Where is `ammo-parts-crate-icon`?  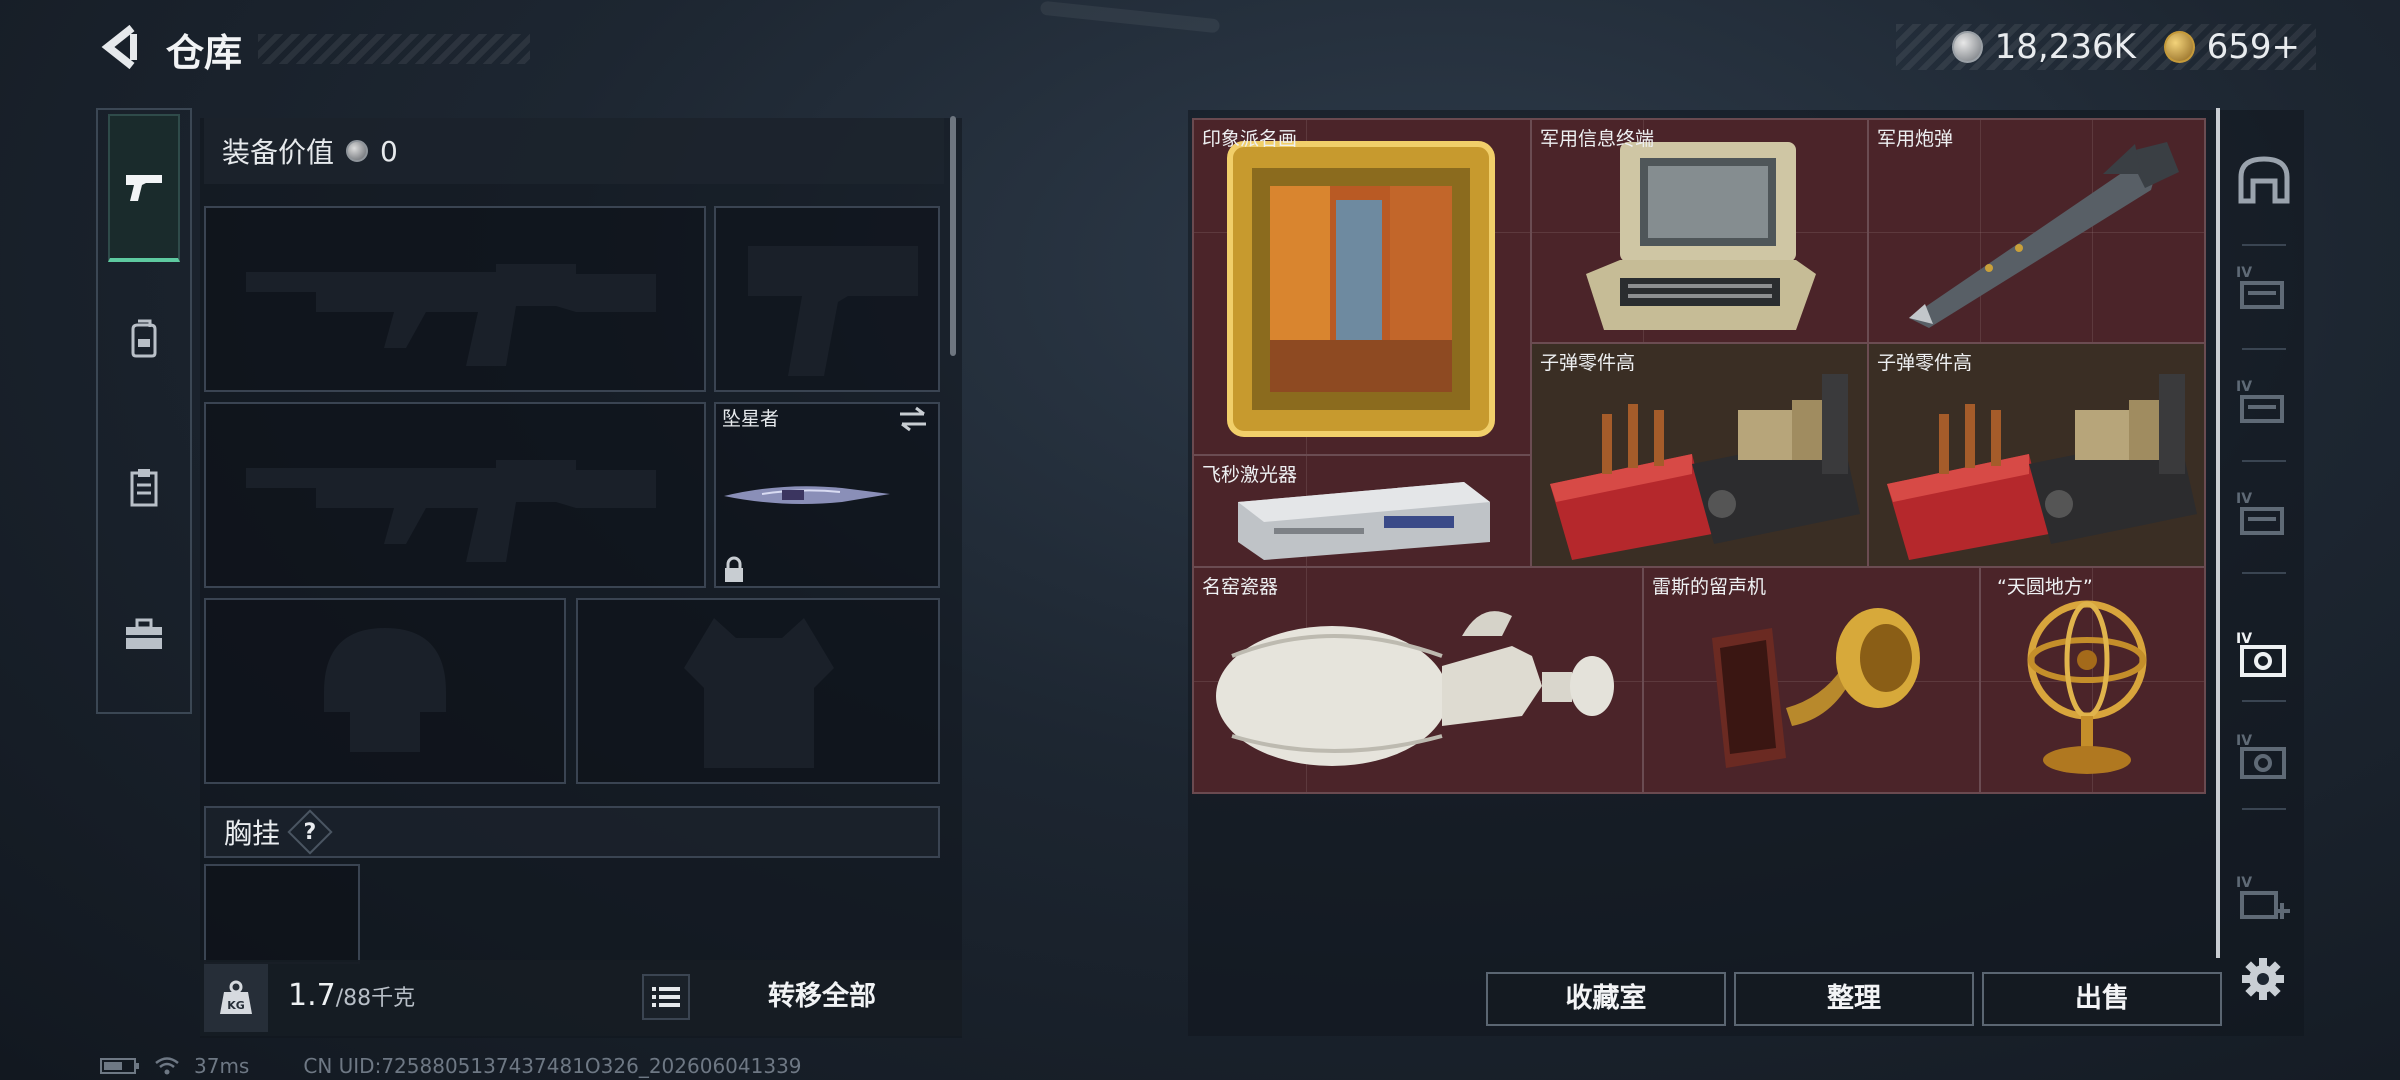 ammo-parts-crate-icon is located at coordinates (2042, 467).